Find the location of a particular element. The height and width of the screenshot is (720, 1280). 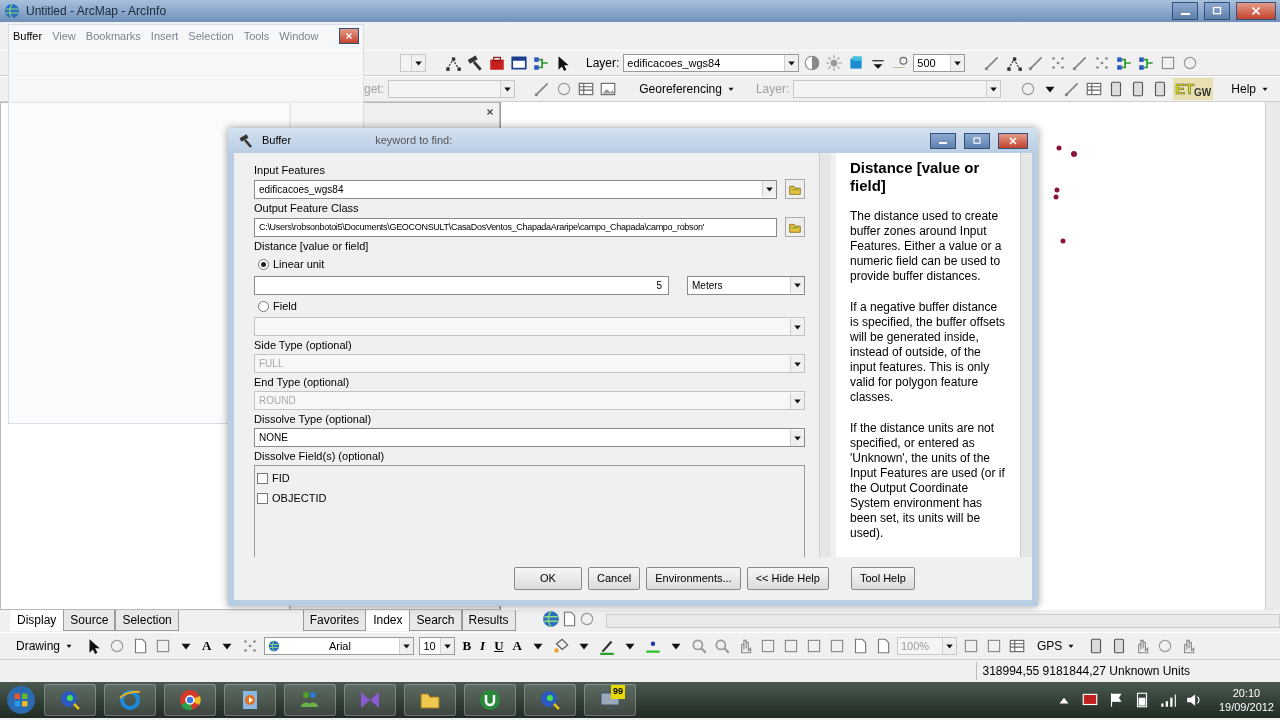

app-globe-icon is located at coordinates (12, 11).